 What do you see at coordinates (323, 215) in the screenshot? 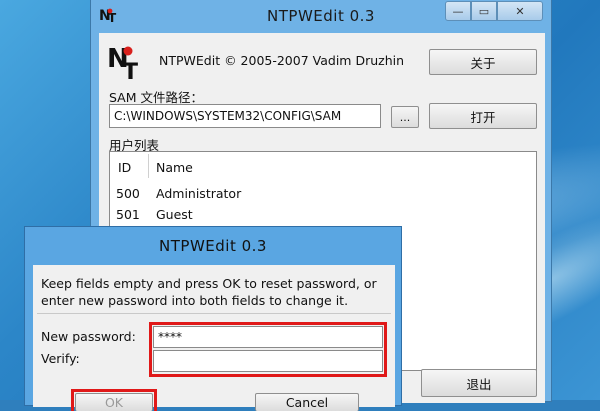
I see `user-row: 501 Guest` at bounding box center [323, 215].